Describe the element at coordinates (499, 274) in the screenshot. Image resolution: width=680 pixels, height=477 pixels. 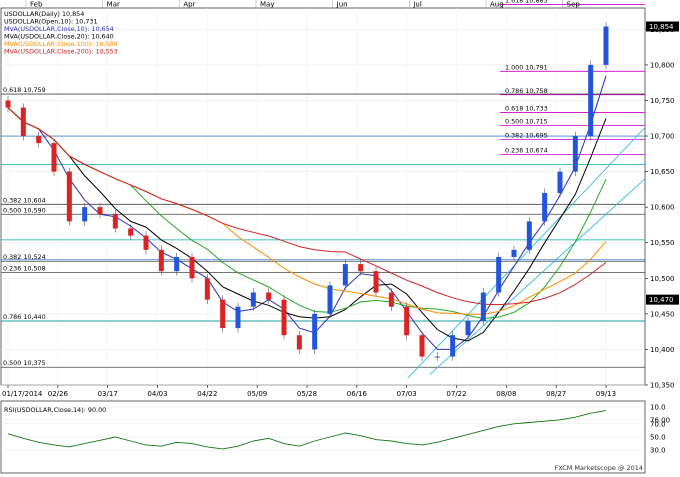
I see `candle-body-07/28` at that location.